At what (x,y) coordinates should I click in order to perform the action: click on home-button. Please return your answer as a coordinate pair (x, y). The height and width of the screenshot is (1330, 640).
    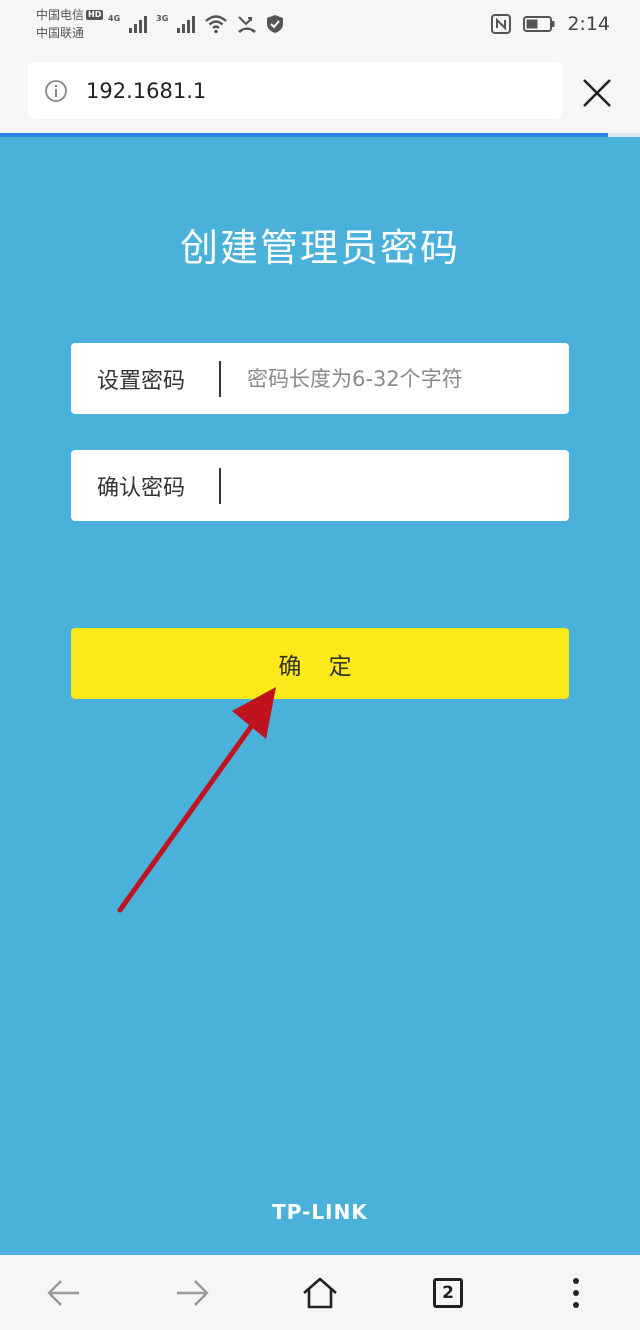
    Looking at the image, I should click on (320, 1293).